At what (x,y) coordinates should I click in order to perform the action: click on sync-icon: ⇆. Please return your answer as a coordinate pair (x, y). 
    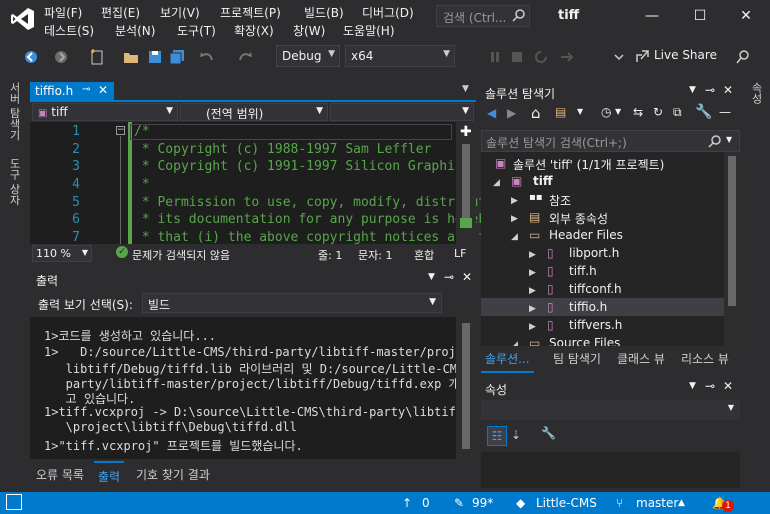
    Looking at the image, I should click on (638, 112).